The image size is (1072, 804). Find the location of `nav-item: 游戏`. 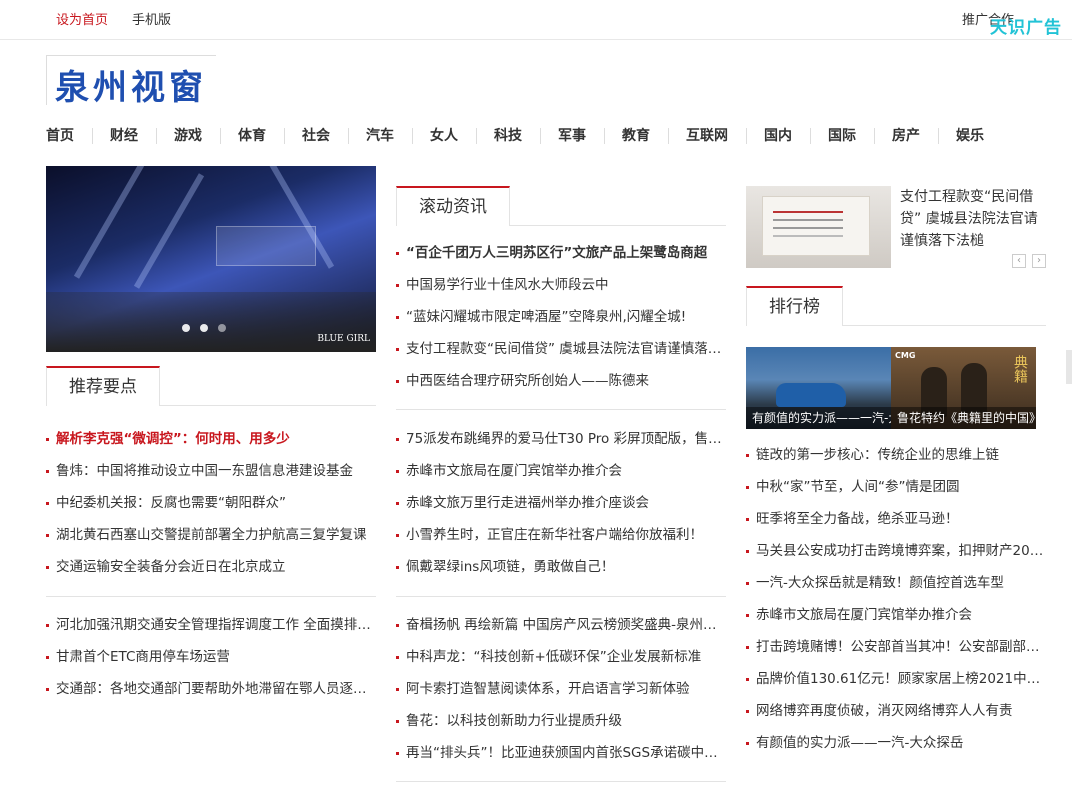

nav-item: 游戏 is located at coordinates (179, 136).